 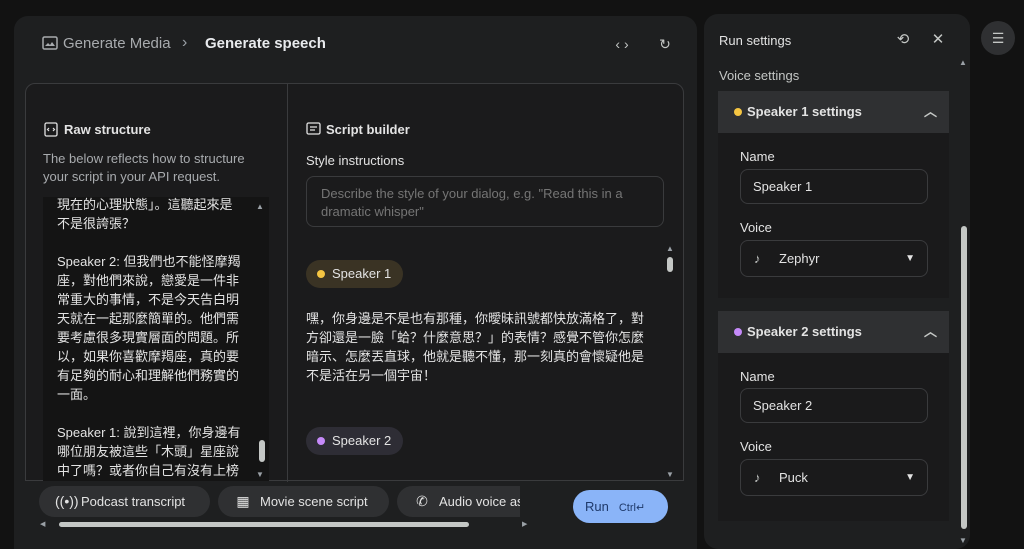 What do you see at coordinates (834, 258) in the screenshot?
I see `speaker-1-voice-select: ♪ Zephyr ▼` at bounding box center [834, 258].